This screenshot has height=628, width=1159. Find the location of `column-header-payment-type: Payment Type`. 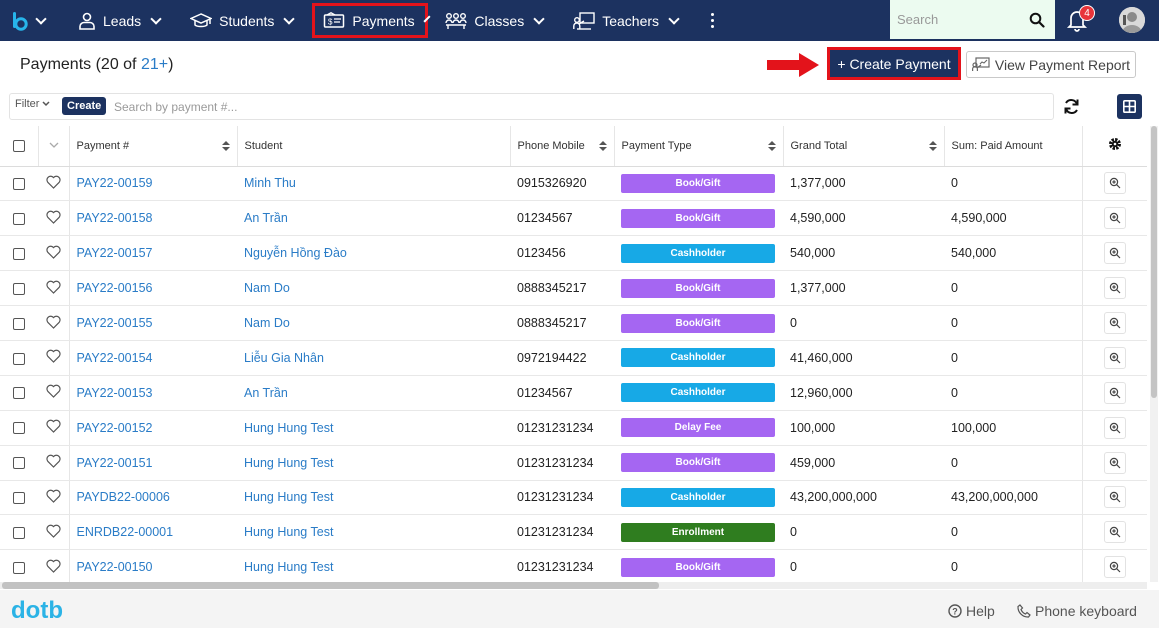

column-header-payment-type: Payment Type is located at coordinates (699, 146).